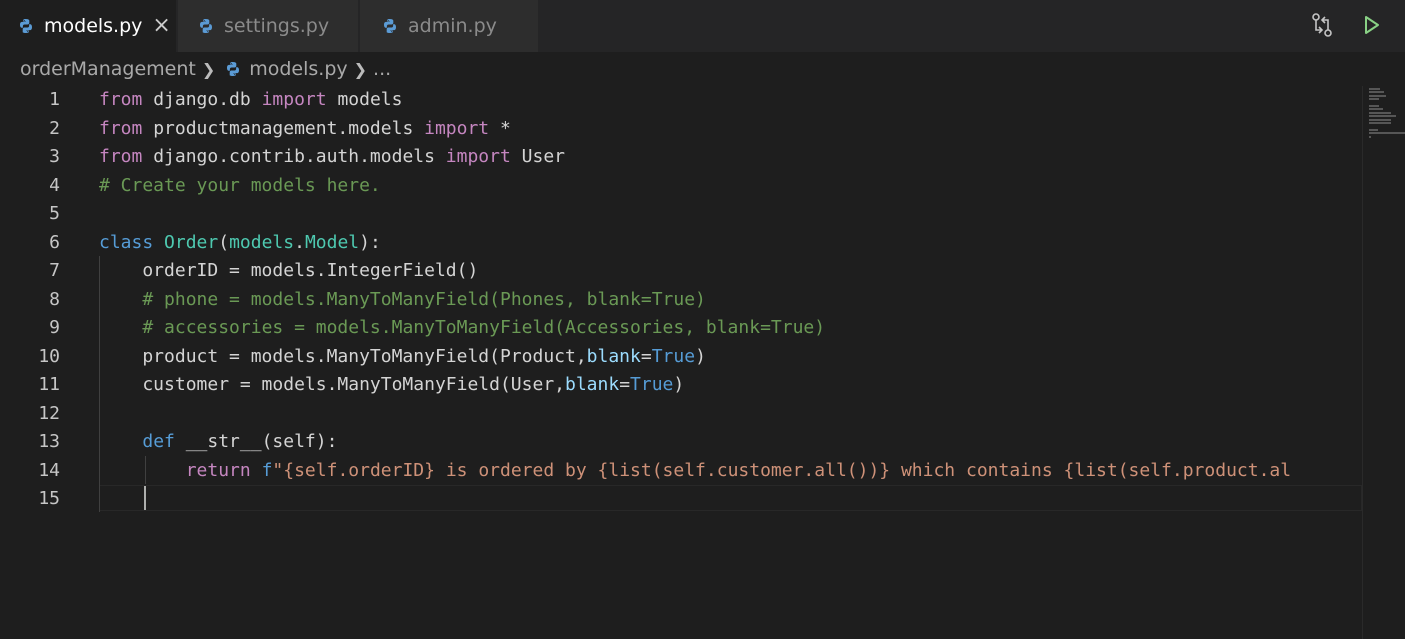 This screenshot has height=639, width=1405. I want to click on run-play-icon, so click(1372, 25).